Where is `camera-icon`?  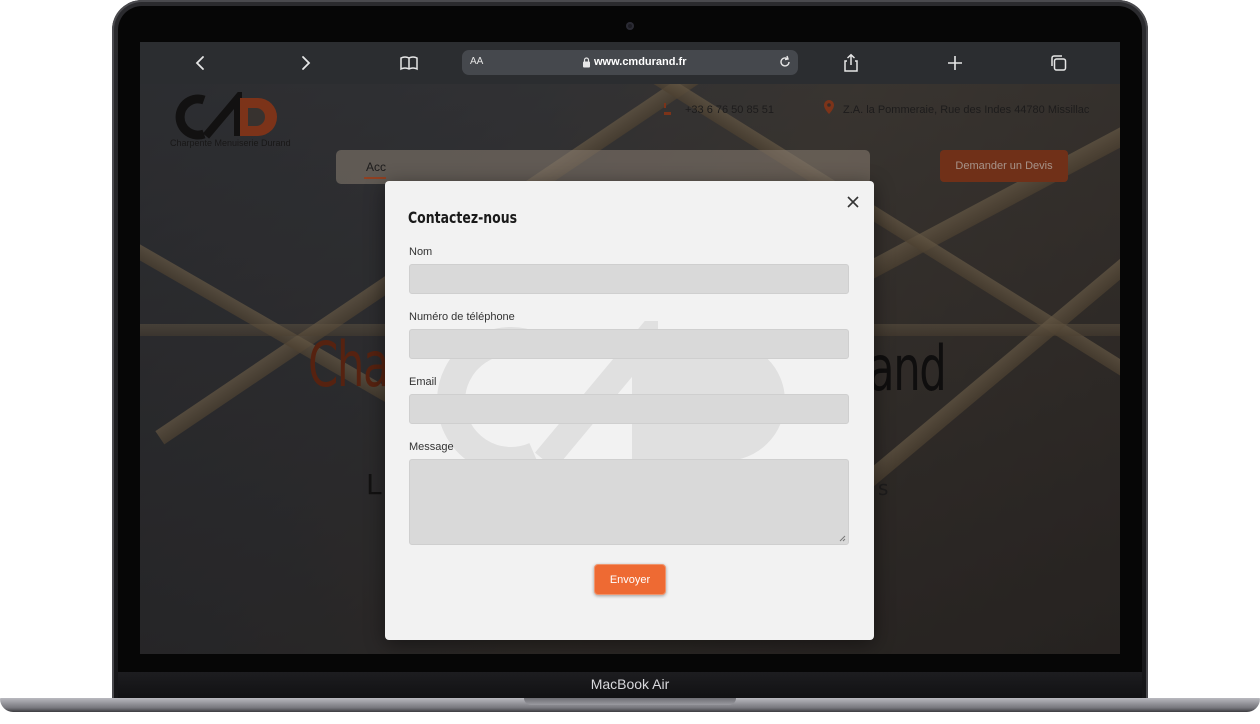
camera-icon is located at coordinates (630, 26).